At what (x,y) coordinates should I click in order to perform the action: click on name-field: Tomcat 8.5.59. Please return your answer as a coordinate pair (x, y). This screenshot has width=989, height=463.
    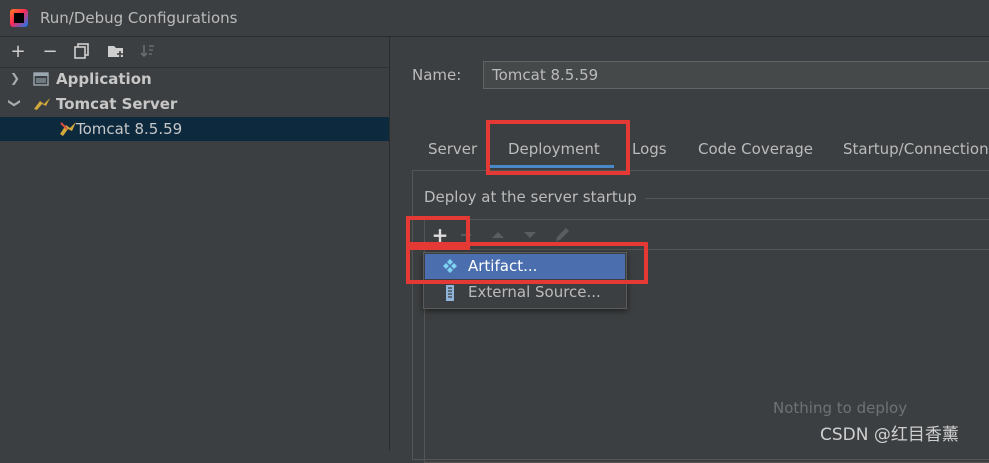
    Looking at the image, I should click on (736, 75).